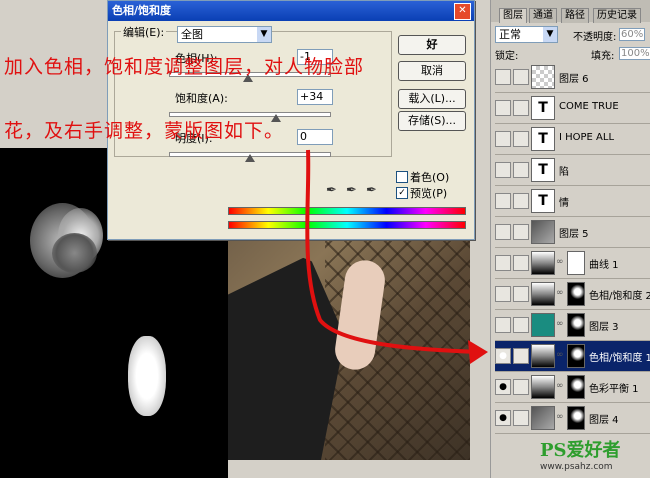 The image size is (650, 478). Describe the element at coordinates (224, 34) in the screenshot. I see `edit-select: 全图 ▼` at that location.